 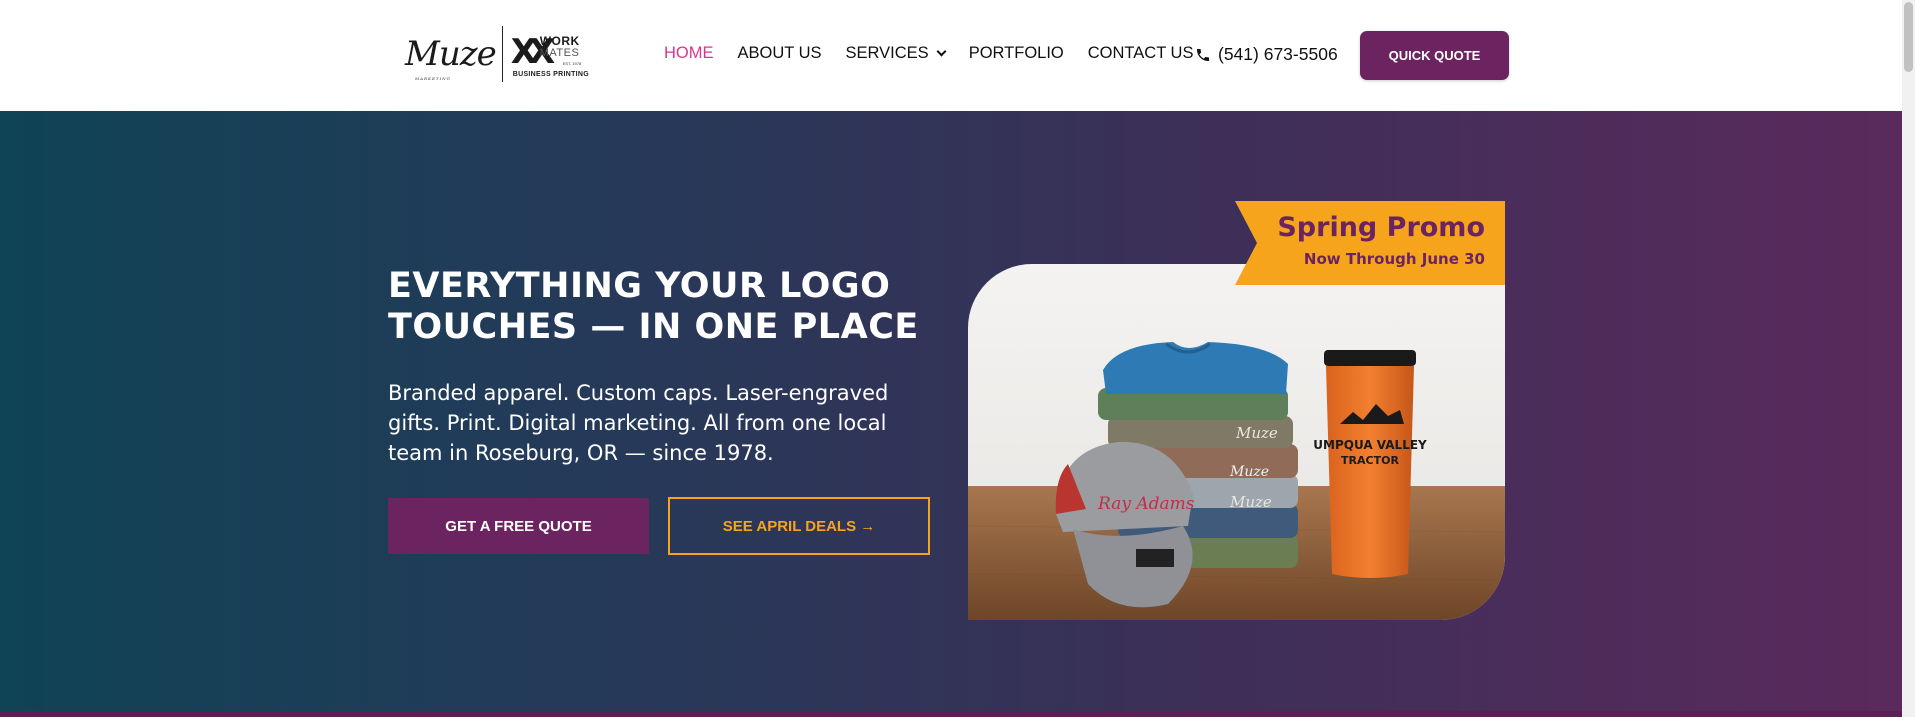 I want to click on chevron-down-icon, so click(x=941, y=51).